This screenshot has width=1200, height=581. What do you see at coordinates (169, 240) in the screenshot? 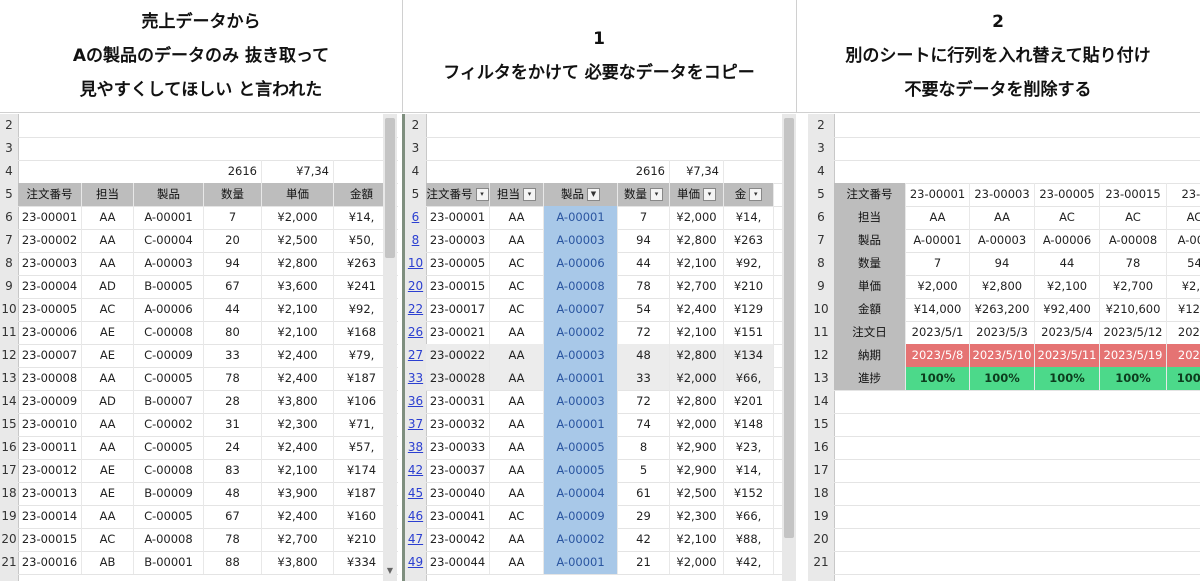
I see `table-cell: C-00004` at bounding box center [169, 240].